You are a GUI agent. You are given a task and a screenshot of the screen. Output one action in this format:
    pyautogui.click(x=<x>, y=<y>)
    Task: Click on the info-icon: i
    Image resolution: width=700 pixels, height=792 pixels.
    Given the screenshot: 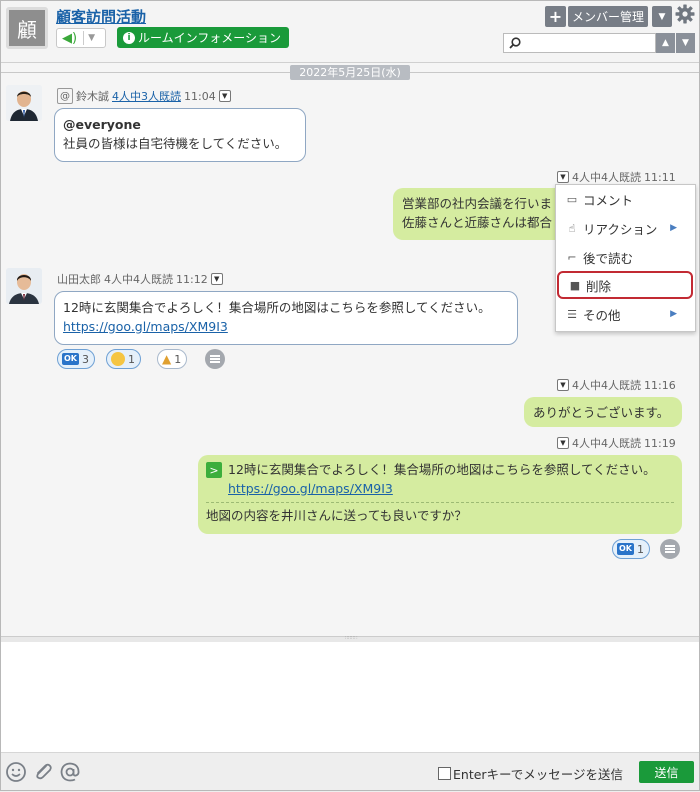 What is the action you would take?
    pyautogui.click(x=129, y=37)
    